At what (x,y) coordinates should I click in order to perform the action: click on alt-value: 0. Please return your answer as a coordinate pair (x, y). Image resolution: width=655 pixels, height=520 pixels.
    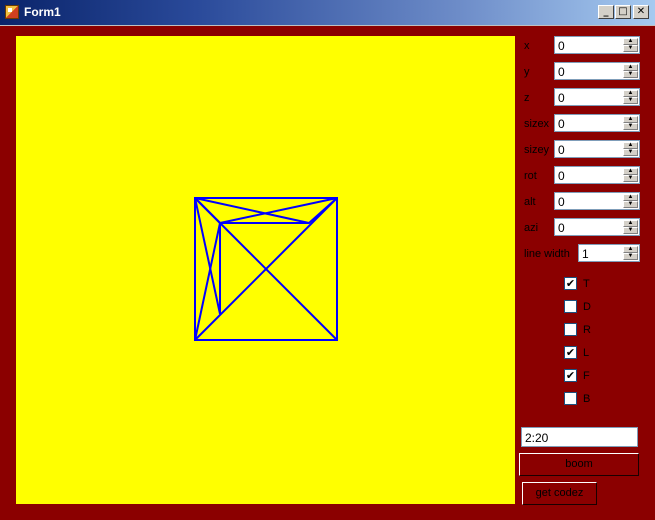
    Looking at the image, I should click on (561, 202).